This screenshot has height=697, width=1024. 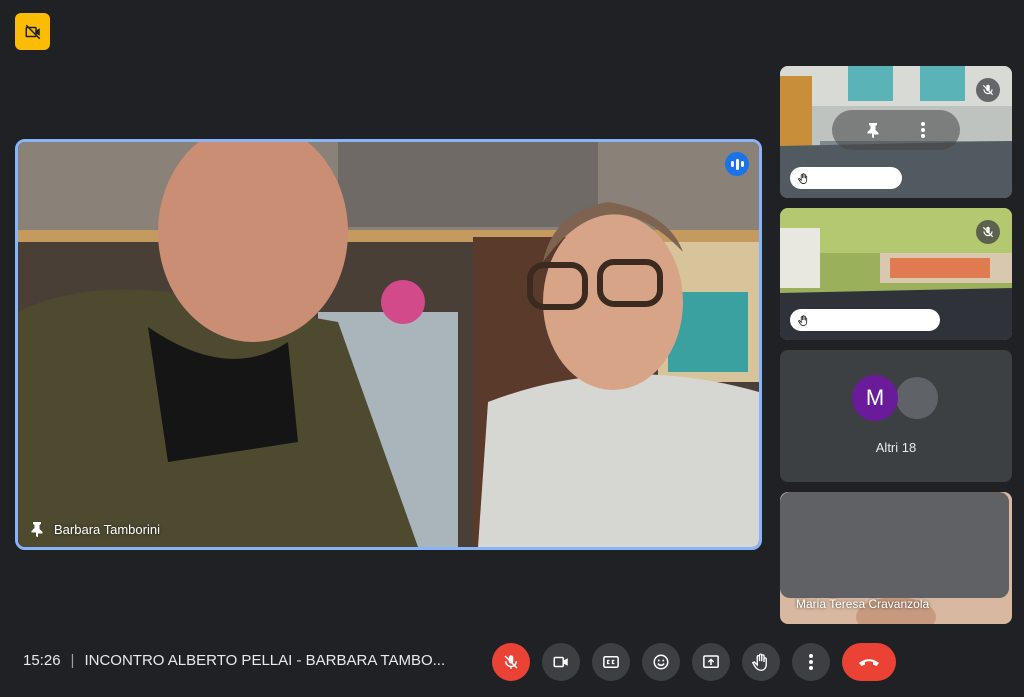 I want to click on closed-captions-icon, so click(x=611, y=662).